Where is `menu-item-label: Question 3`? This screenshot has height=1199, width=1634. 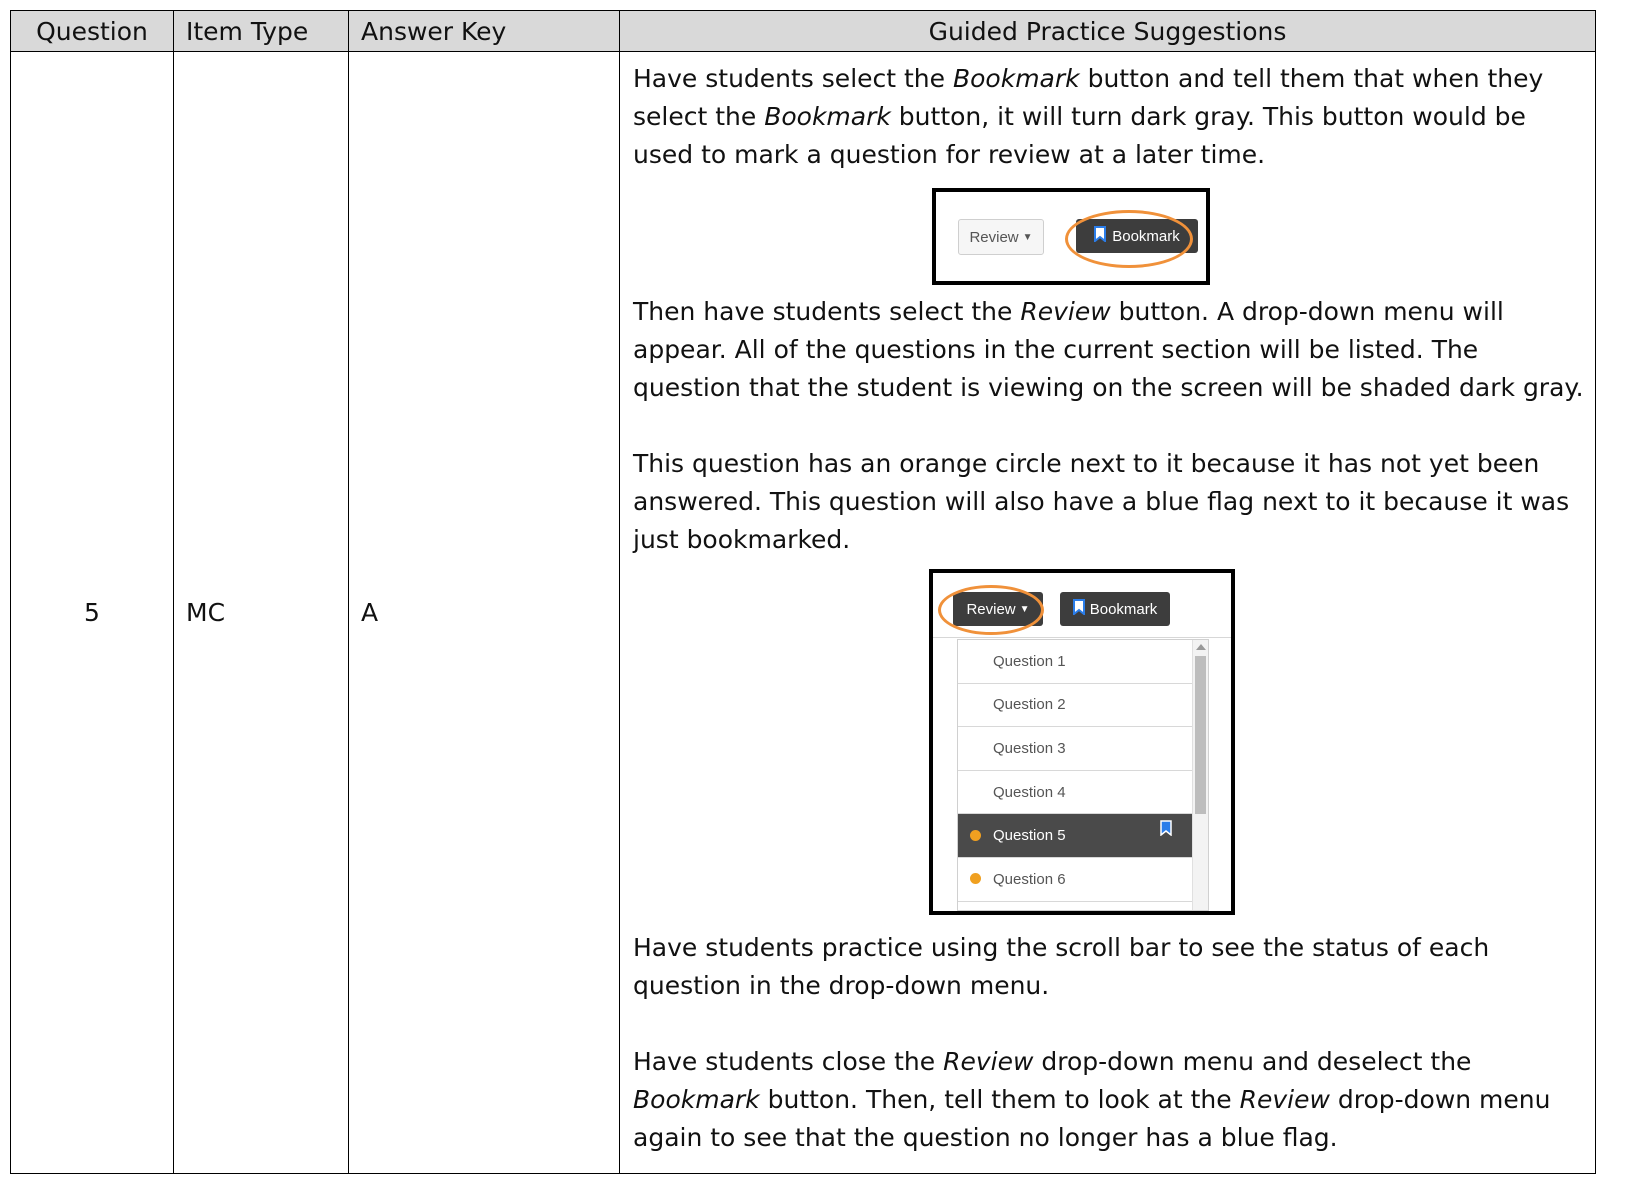 menu-item-label: Question 3 is located at coordinates (1029, 748).